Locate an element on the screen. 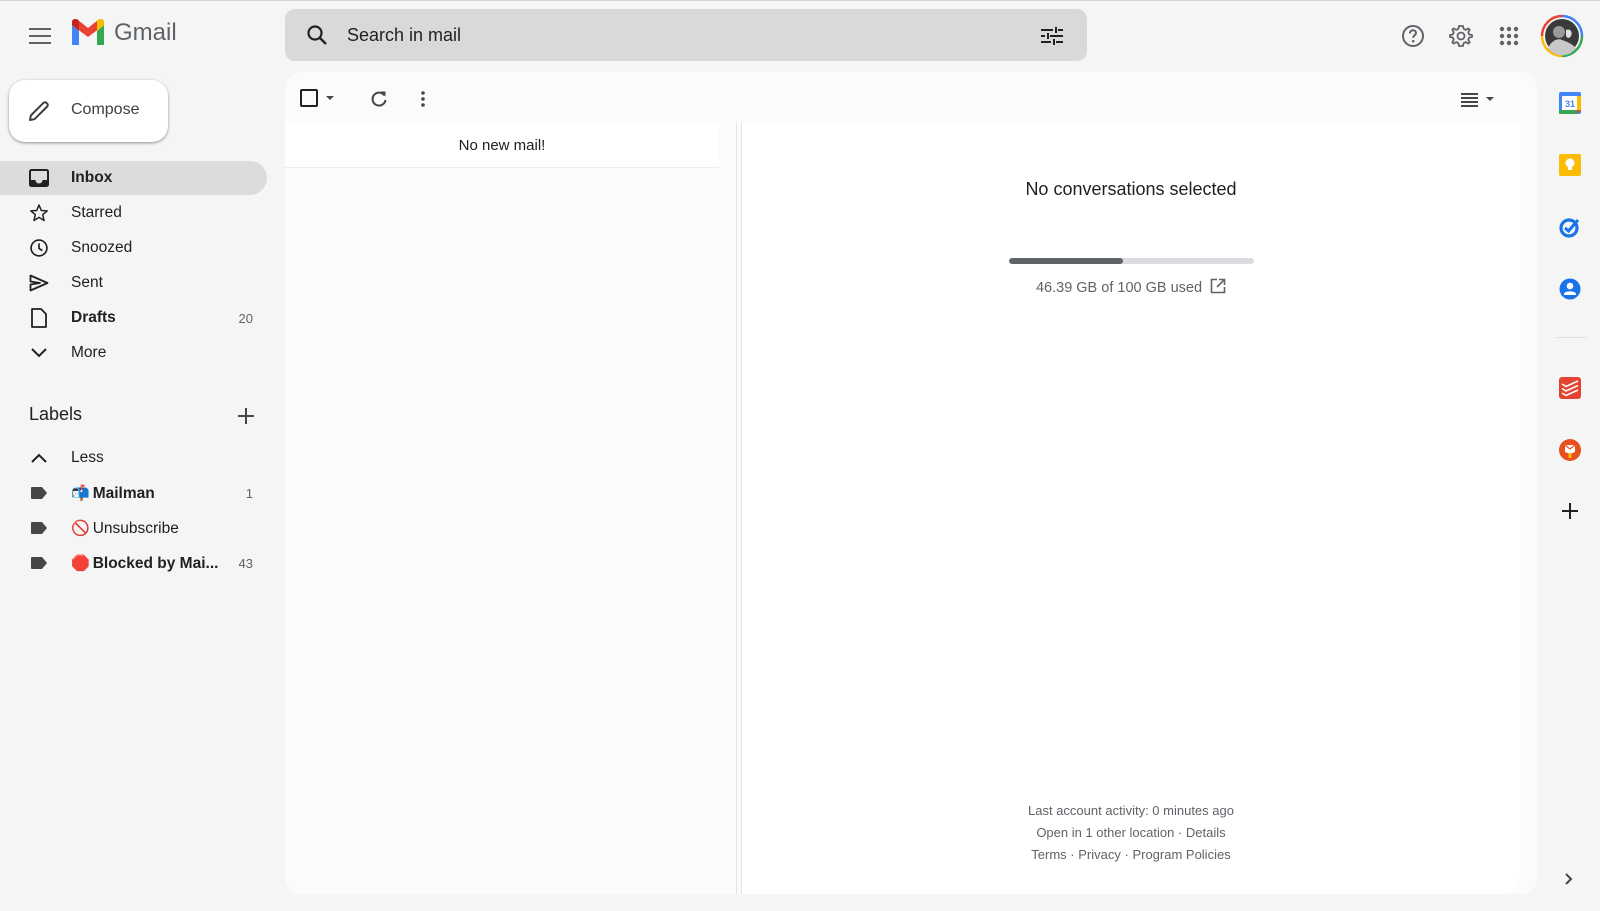  split-pane-toggle-icon is located at coordinates (1477, 100).